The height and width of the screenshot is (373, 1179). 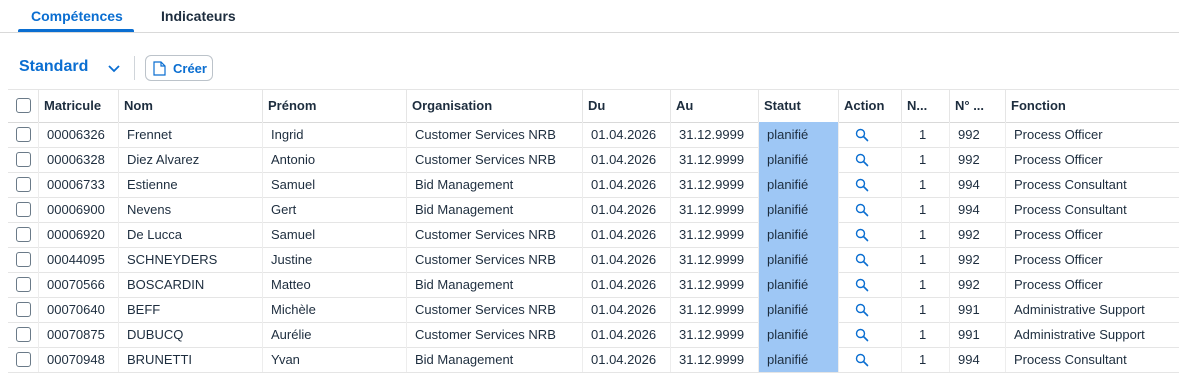 What do you see at coordinates (190, 184) in the screenshot?
I see `cell-nom: Estienne` at bounding box center [190, 184].